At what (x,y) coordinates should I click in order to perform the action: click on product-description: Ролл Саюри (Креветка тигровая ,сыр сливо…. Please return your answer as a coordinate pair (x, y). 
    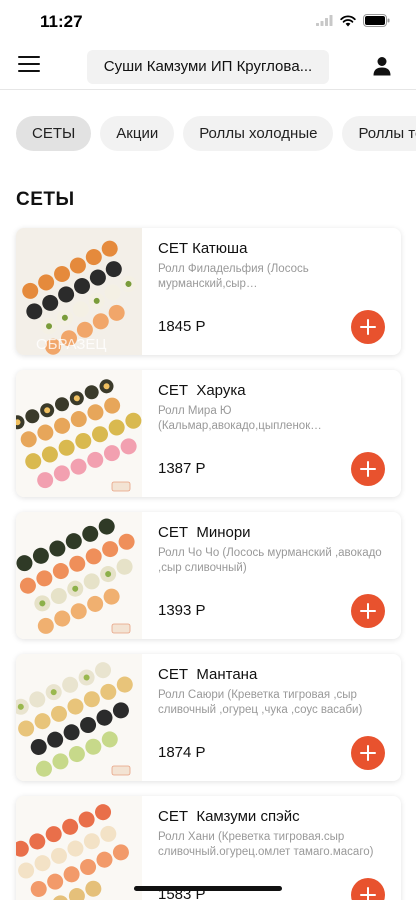
    Looking at the image, I should click on (260, 702).